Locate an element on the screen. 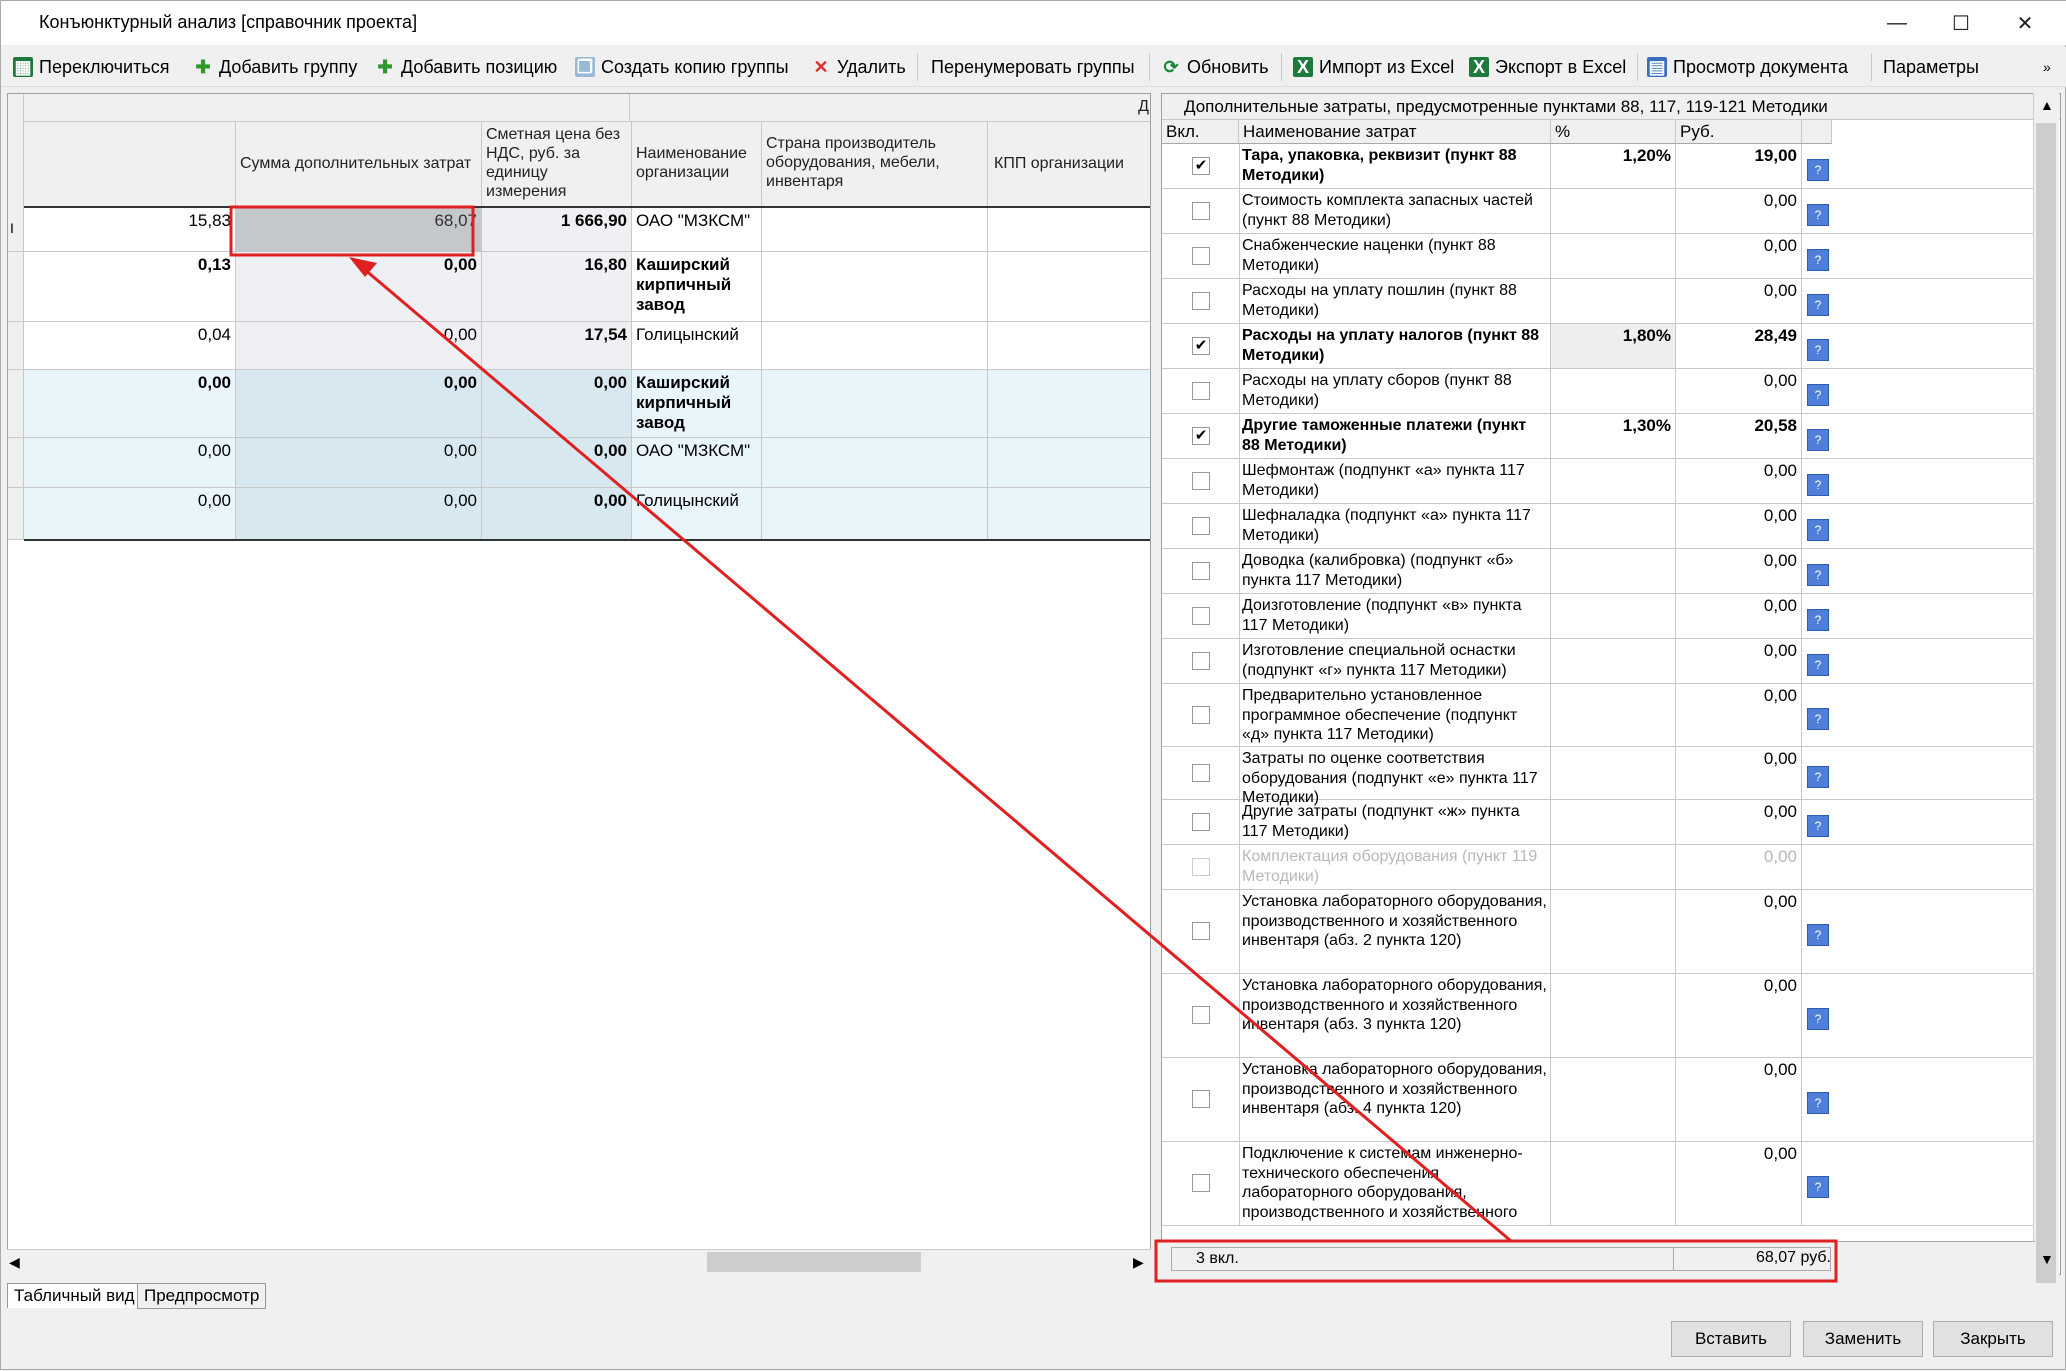  cell-org: ОАО "МЗКСМ" is located at coordinates (697, 463).